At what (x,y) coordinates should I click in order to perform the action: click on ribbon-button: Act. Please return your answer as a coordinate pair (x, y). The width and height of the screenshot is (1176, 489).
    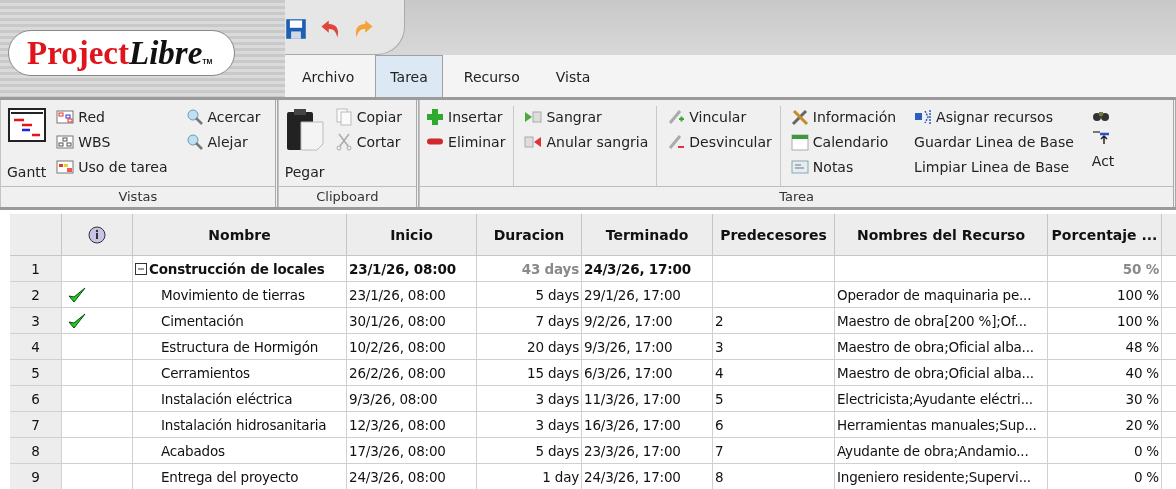
    Looking at the image, I should click on (1103, 160).